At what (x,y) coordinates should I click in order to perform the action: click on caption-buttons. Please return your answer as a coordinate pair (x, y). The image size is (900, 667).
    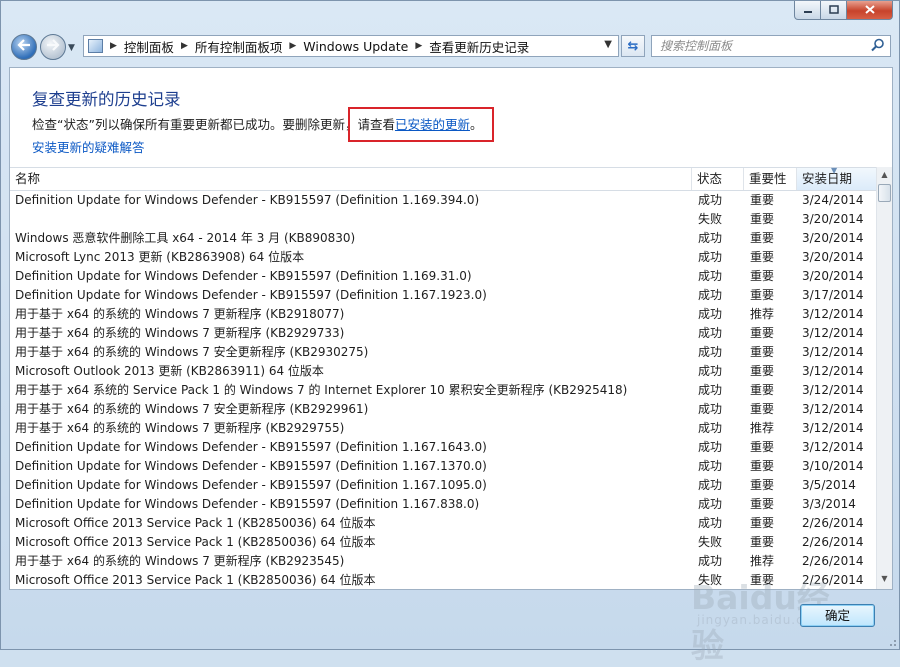
    Looking at the image, I should click on (843, 10).